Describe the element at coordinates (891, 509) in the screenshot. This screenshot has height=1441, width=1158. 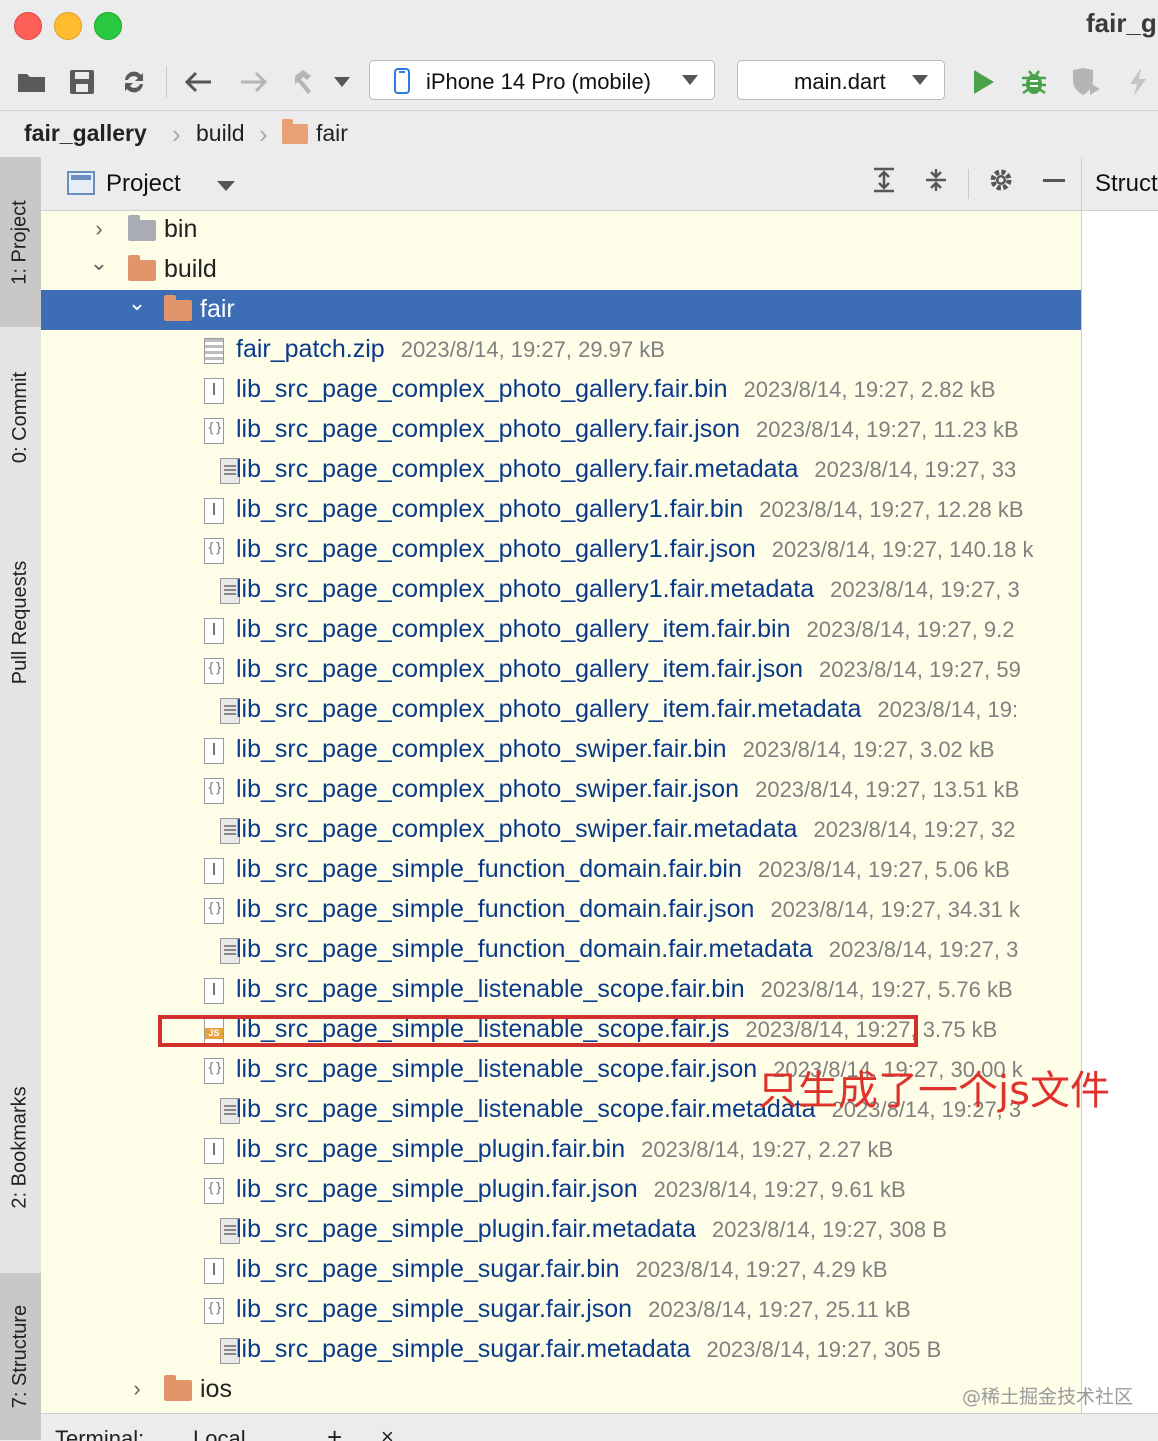
I see `tree-item-meta: 2023/8/14, 19:27, 12.28 kB` at that location.